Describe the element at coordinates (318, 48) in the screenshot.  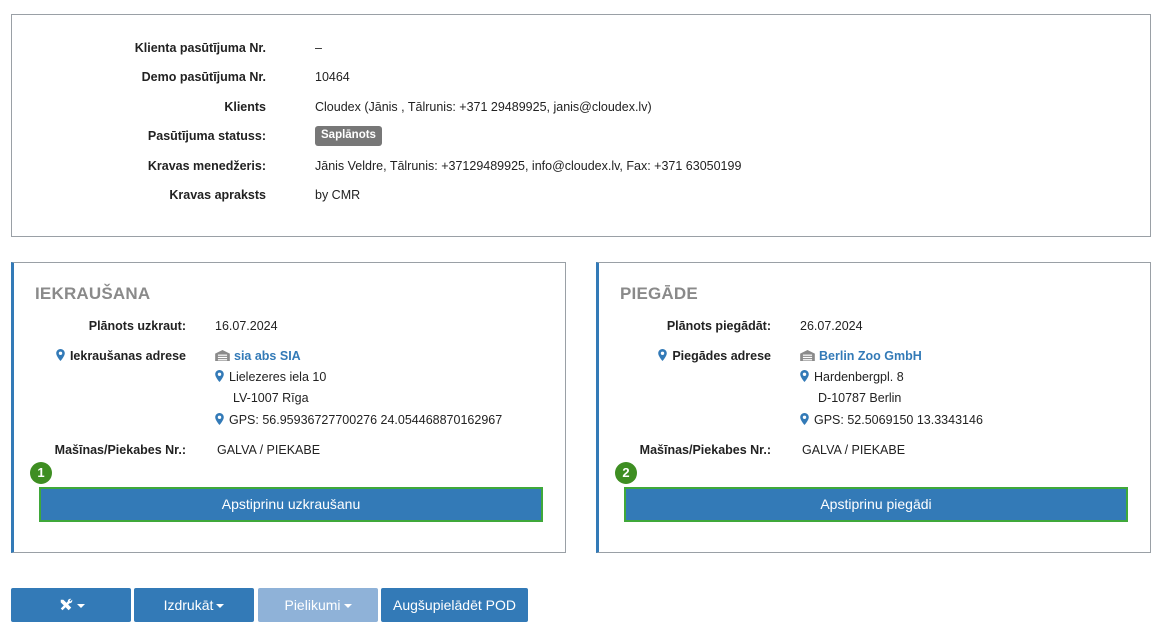
I see `info-value: –` at that location.